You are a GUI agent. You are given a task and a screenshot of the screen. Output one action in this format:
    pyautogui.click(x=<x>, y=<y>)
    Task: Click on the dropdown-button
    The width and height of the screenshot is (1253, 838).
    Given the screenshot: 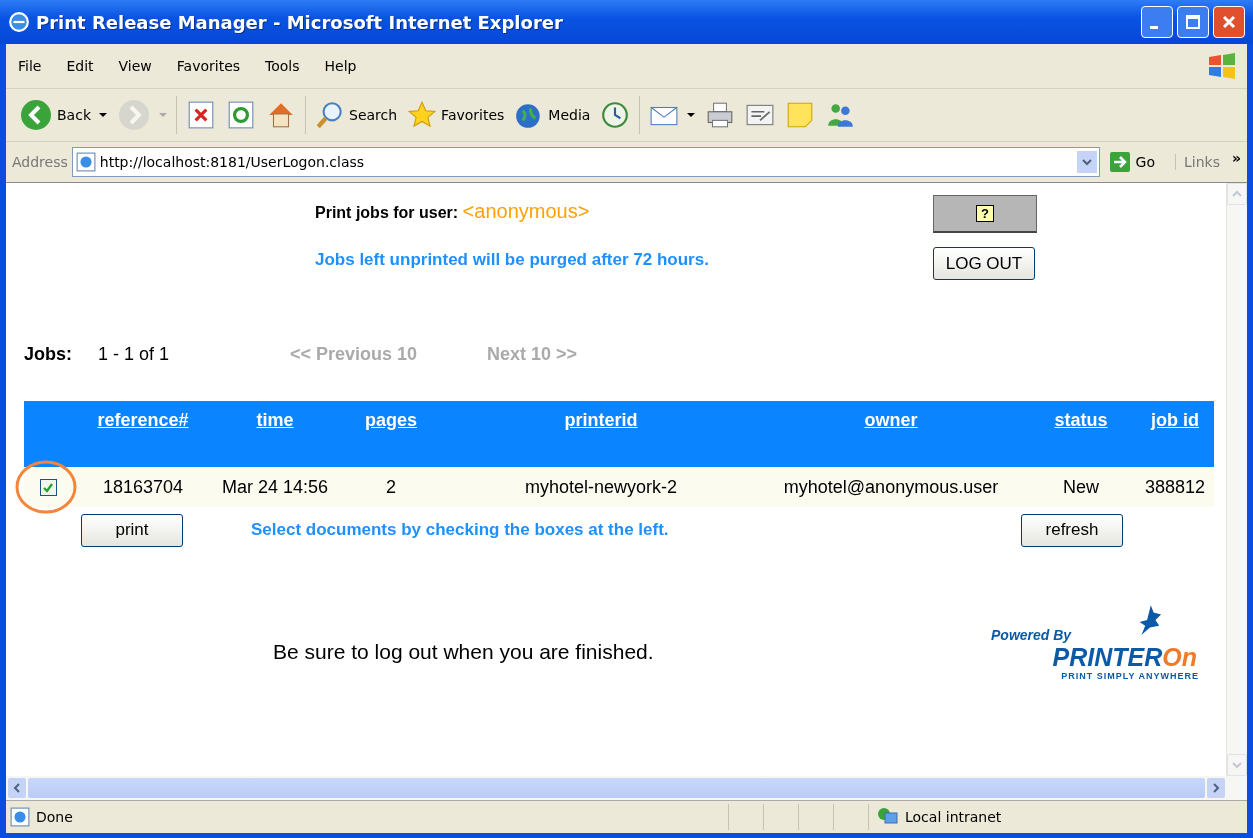 What is the action you would take?
    pyautogui.click(x=1086, y=162)
    